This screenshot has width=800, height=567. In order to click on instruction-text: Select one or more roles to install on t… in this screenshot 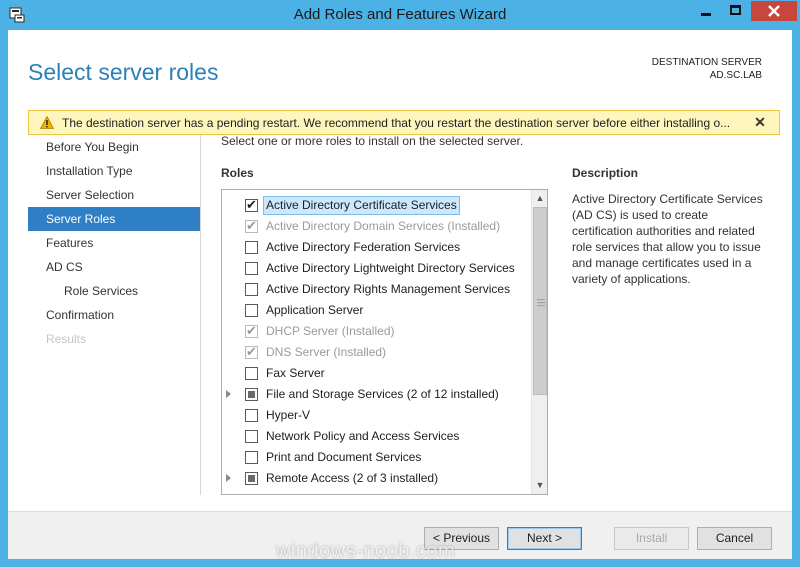, I will do `click(372, 141)`.